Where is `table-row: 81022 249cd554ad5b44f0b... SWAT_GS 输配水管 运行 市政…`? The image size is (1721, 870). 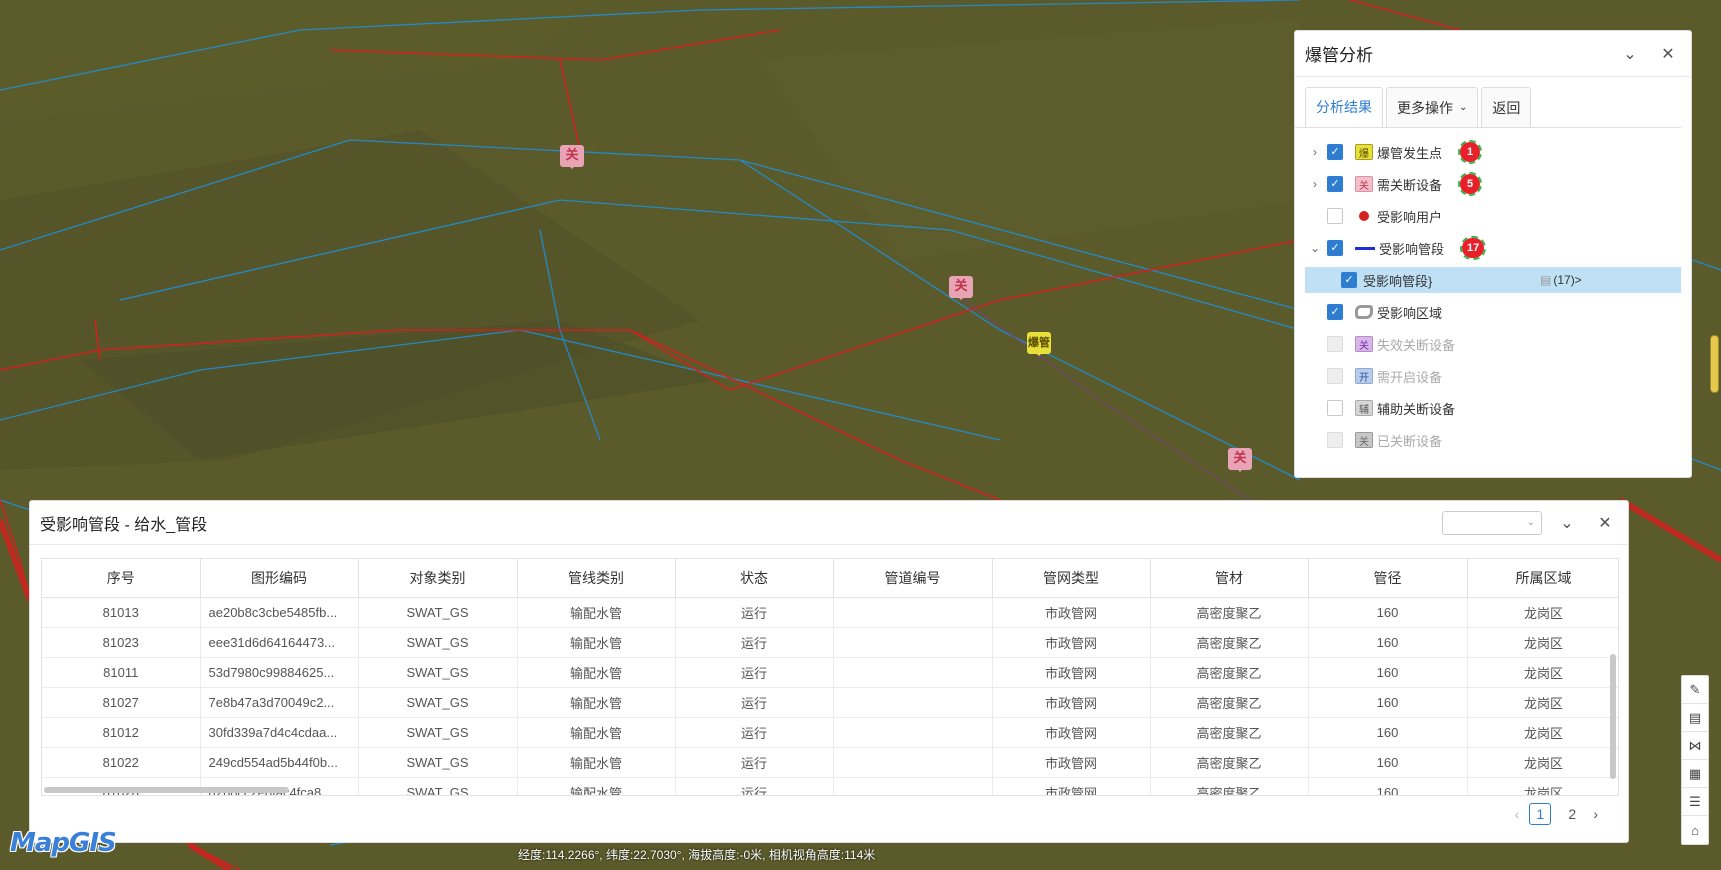
table-row: 81022 249cd554ad5b44f0b... SWAT_GS 输配水管 运行 市政… is located at coordinates (830, 762).